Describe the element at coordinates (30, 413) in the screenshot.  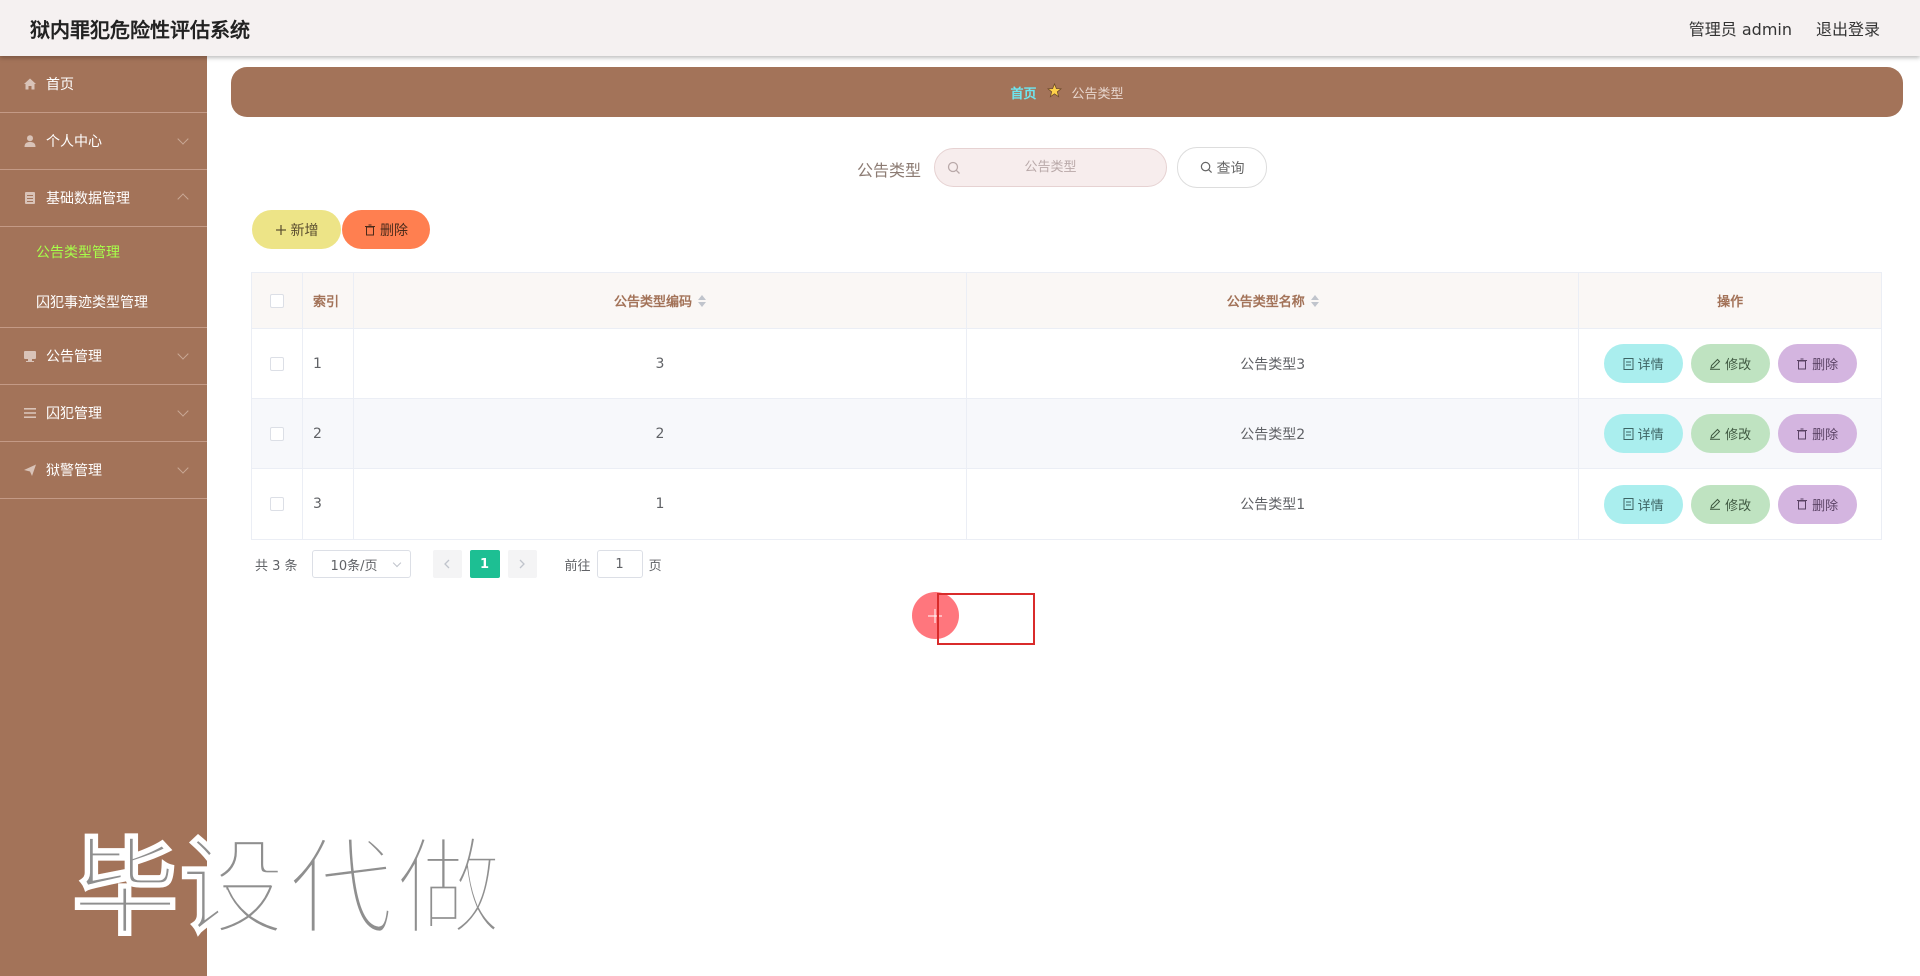
I see `list-icon` at that location.